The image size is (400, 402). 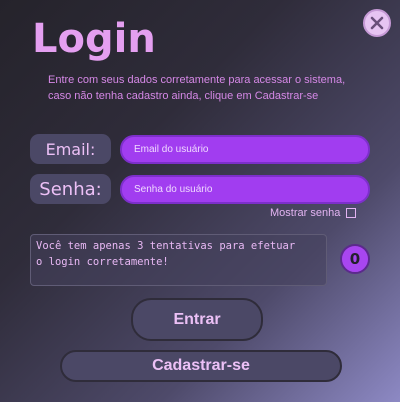 I want to click on show-password-label: Mostrar senha, so click(x=305, y=213).